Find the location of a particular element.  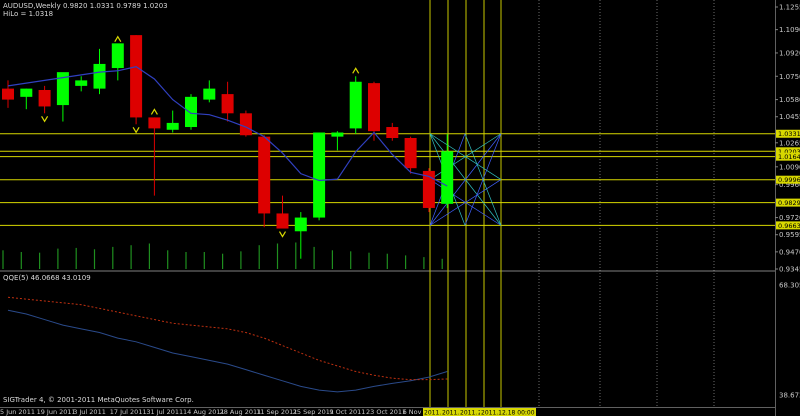

hilo-header: HiLo = 1.0318 is located at coordinates (28, 14).